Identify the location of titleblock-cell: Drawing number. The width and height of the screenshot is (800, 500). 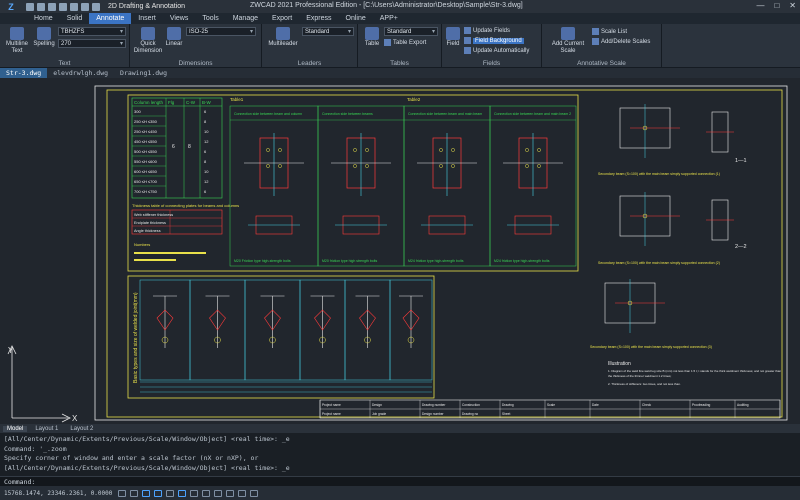
(434, 405).